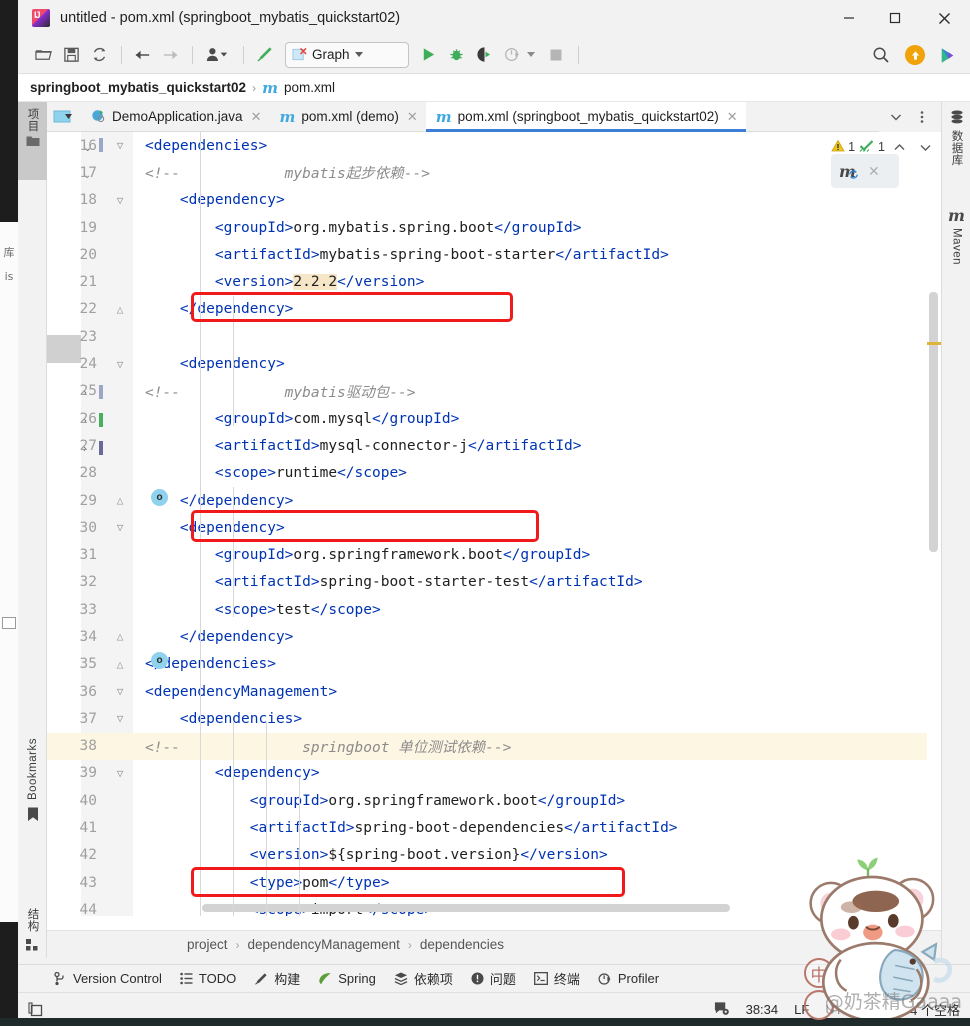  I want to click on tool-window-dependencies: 依赖项, so click(423, 978).